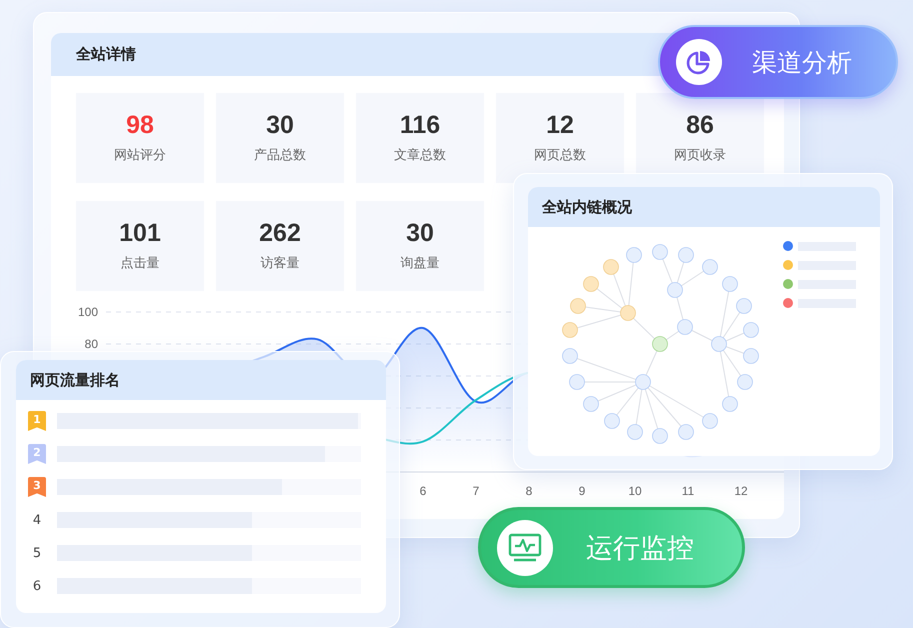  I want to click on pie-chart-icon, so click(699, 62).